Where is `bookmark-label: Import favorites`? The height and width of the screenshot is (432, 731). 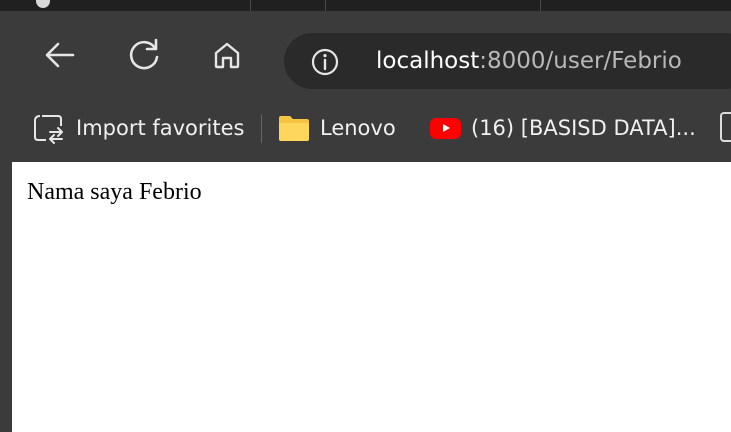
bookmark-label: Import favorites is located at coordinates (160, 128).